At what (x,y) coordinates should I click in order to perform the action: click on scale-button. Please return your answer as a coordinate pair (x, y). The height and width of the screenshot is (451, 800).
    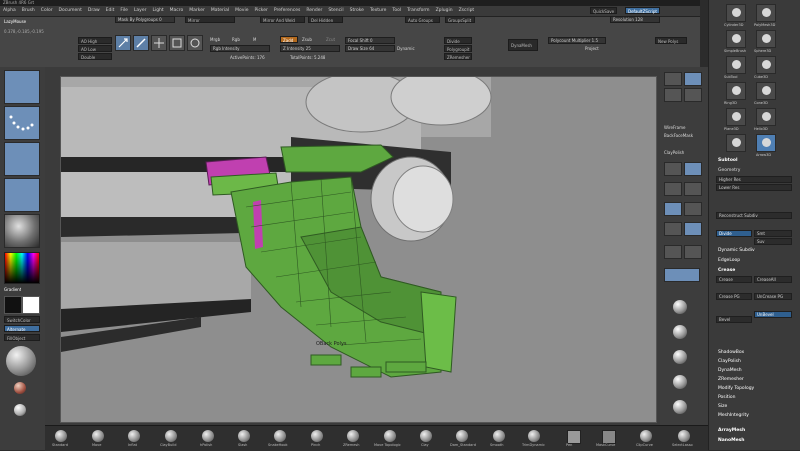
    Looking at the image, I should click on (673, 189).